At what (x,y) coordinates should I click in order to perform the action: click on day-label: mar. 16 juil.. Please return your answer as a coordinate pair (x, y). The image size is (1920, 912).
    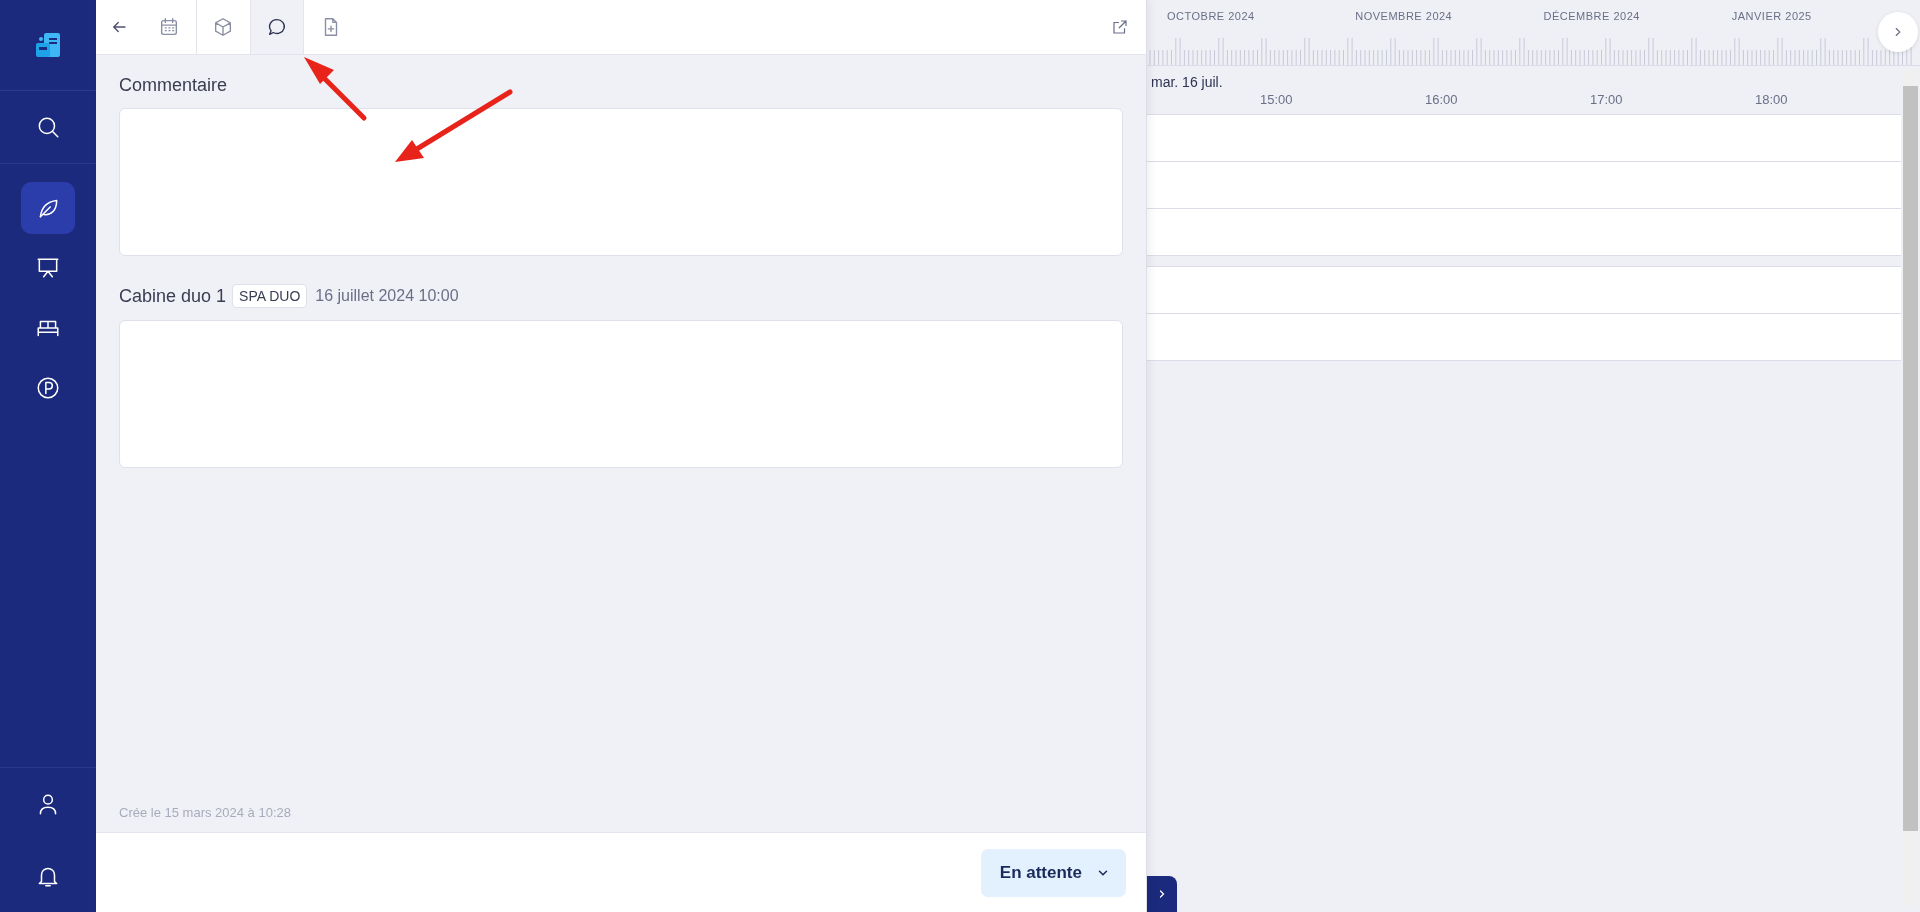
    Looking at the image, I should click on (1187, 81).